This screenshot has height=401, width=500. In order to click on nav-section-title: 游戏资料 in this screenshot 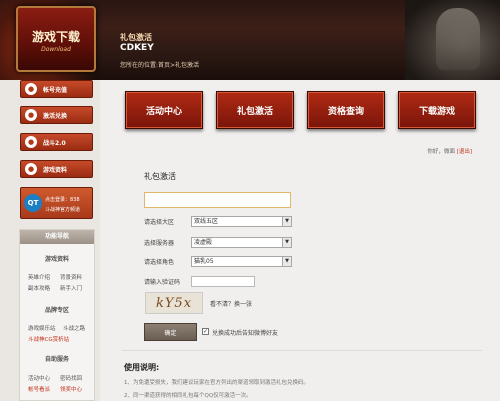, I will do `click(56, 259)`.